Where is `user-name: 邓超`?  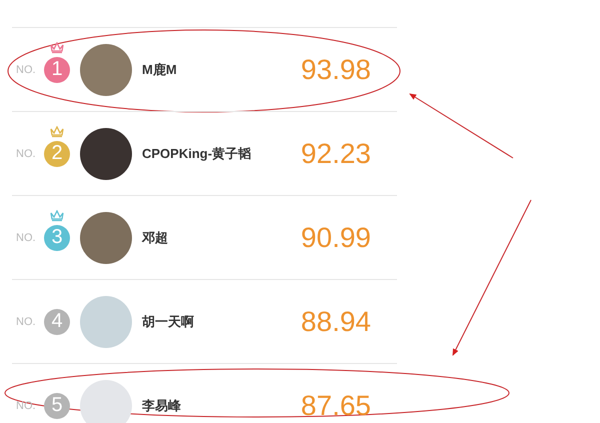
user-name: 邓超 is located at coordinates (155, 237).